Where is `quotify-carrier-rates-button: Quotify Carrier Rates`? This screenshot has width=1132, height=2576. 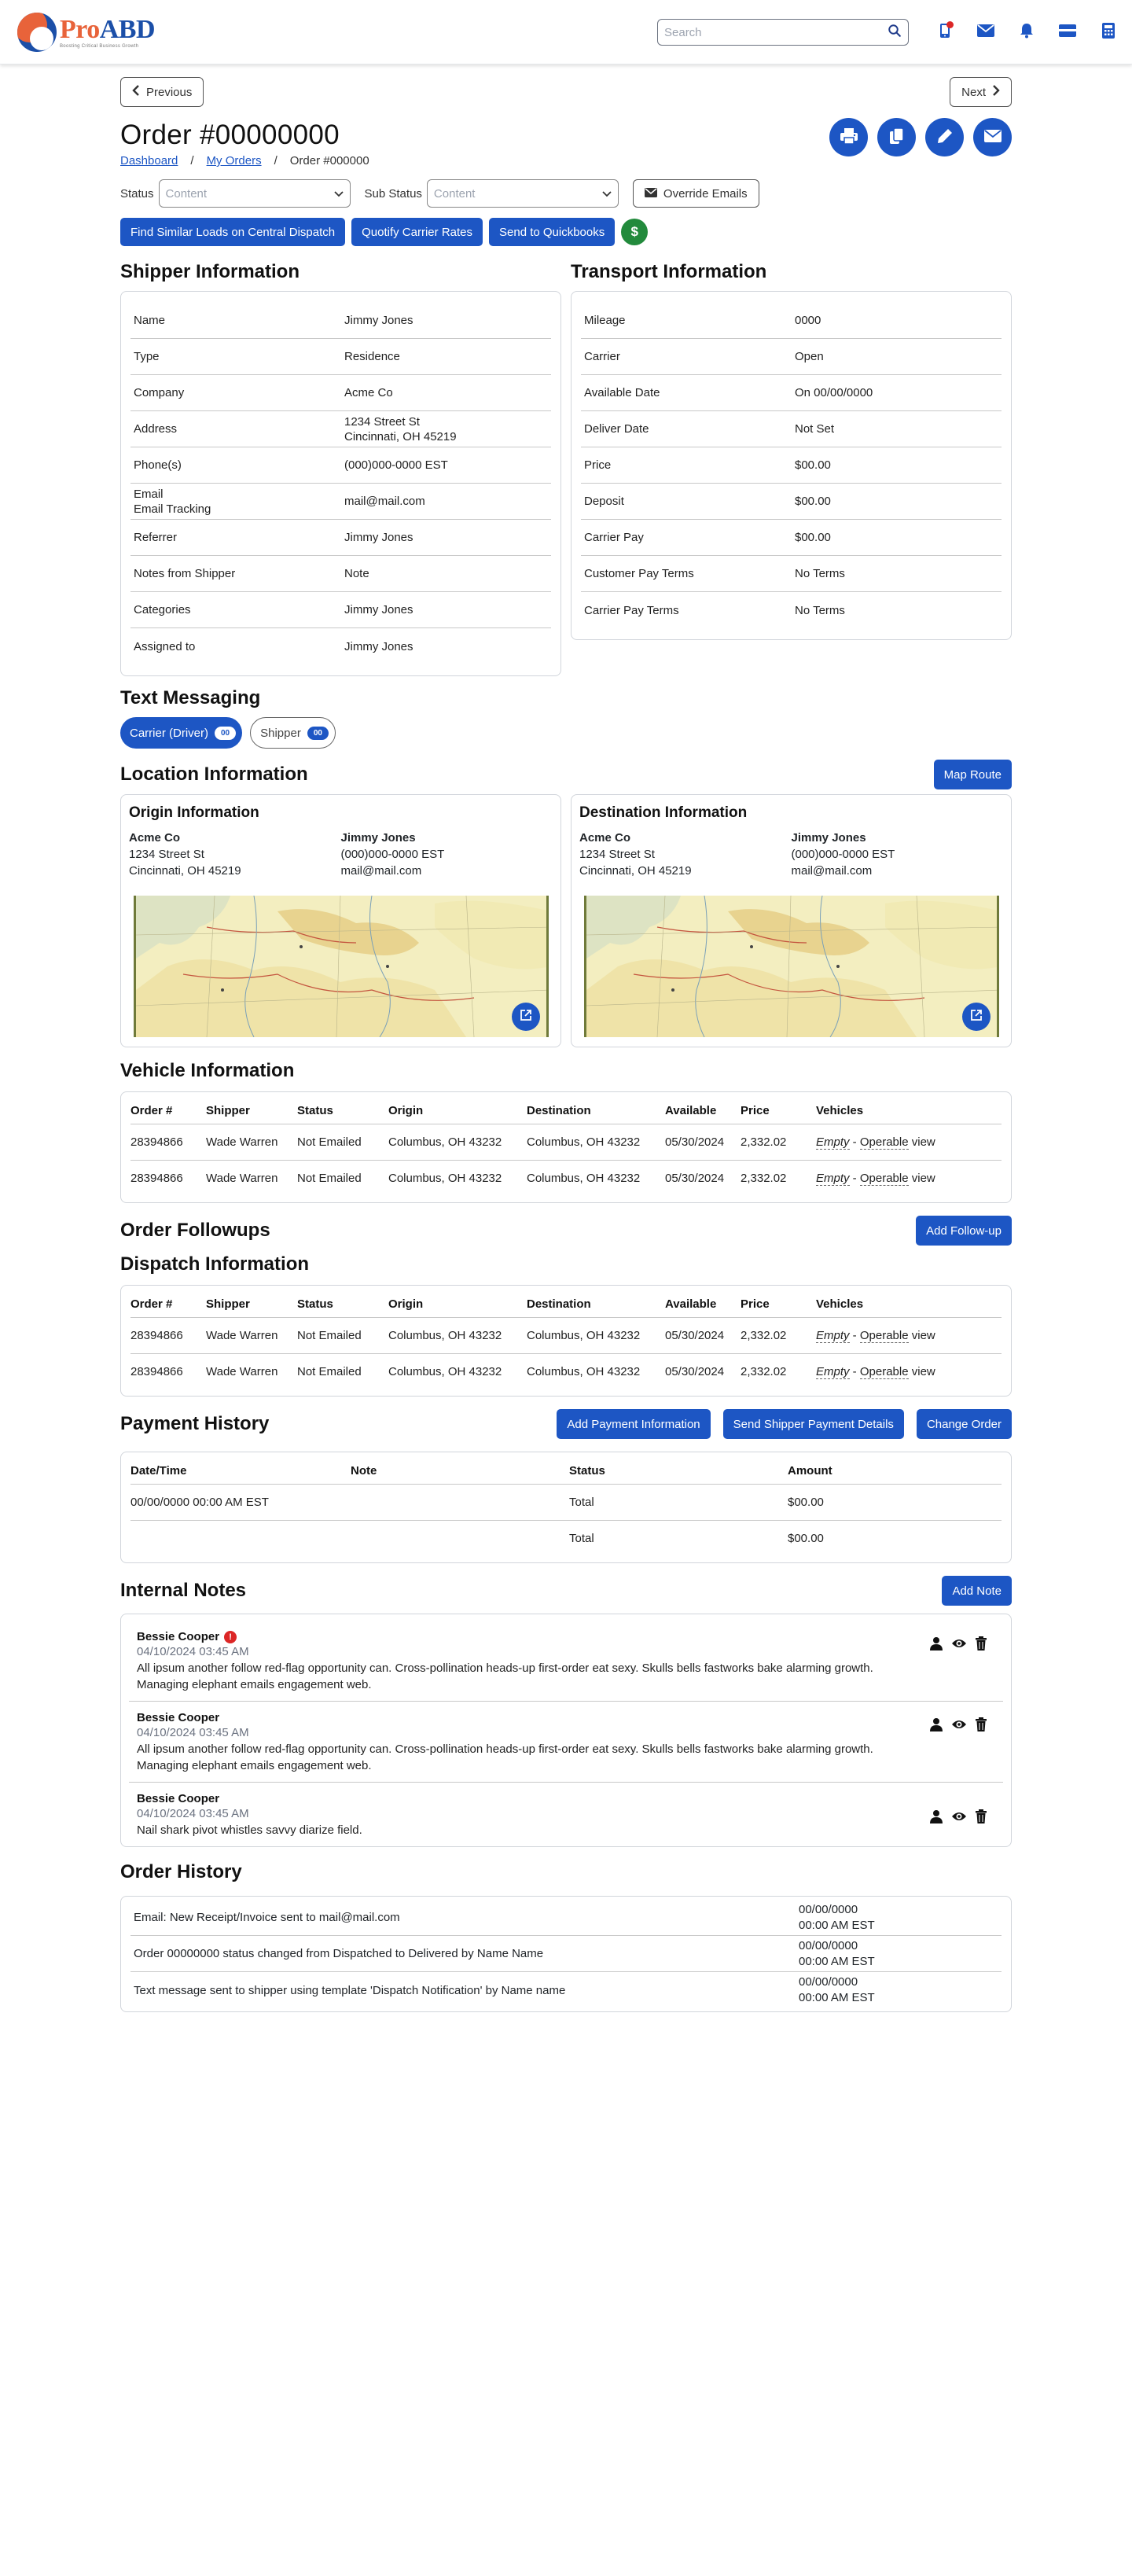 quotify-carrier-rates-button: Quotify Carrier Rates is located at coordinates (417, 232).